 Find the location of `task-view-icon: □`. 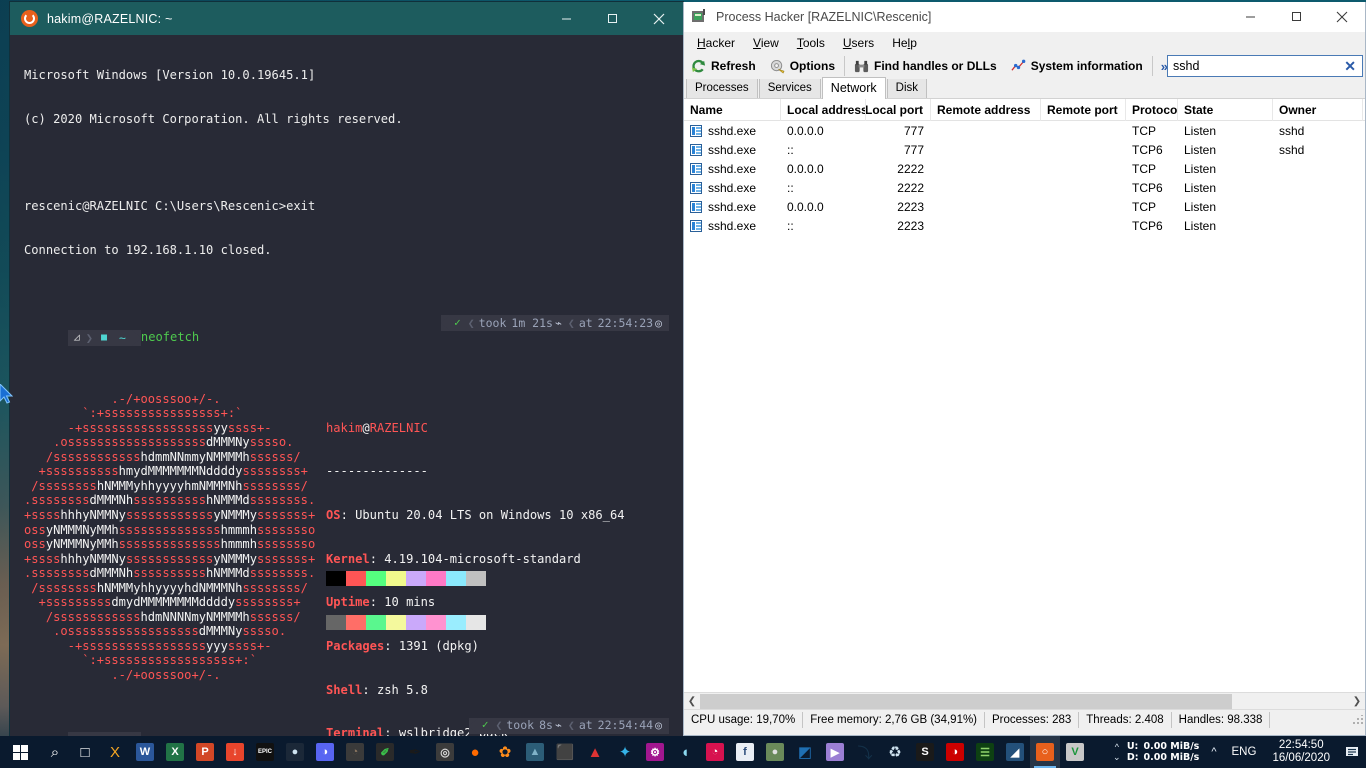

task-view-icon: □ is located at coordinates (85, 752).